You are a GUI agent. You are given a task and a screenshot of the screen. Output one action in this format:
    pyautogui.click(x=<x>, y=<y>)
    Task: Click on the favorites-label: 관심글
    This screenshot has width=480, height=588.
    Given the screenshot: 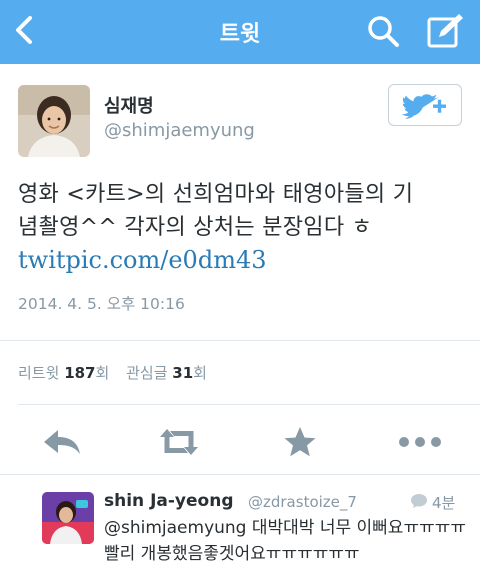 What is the action you would take?
    pyautogui.click(x=147, y=373)
    